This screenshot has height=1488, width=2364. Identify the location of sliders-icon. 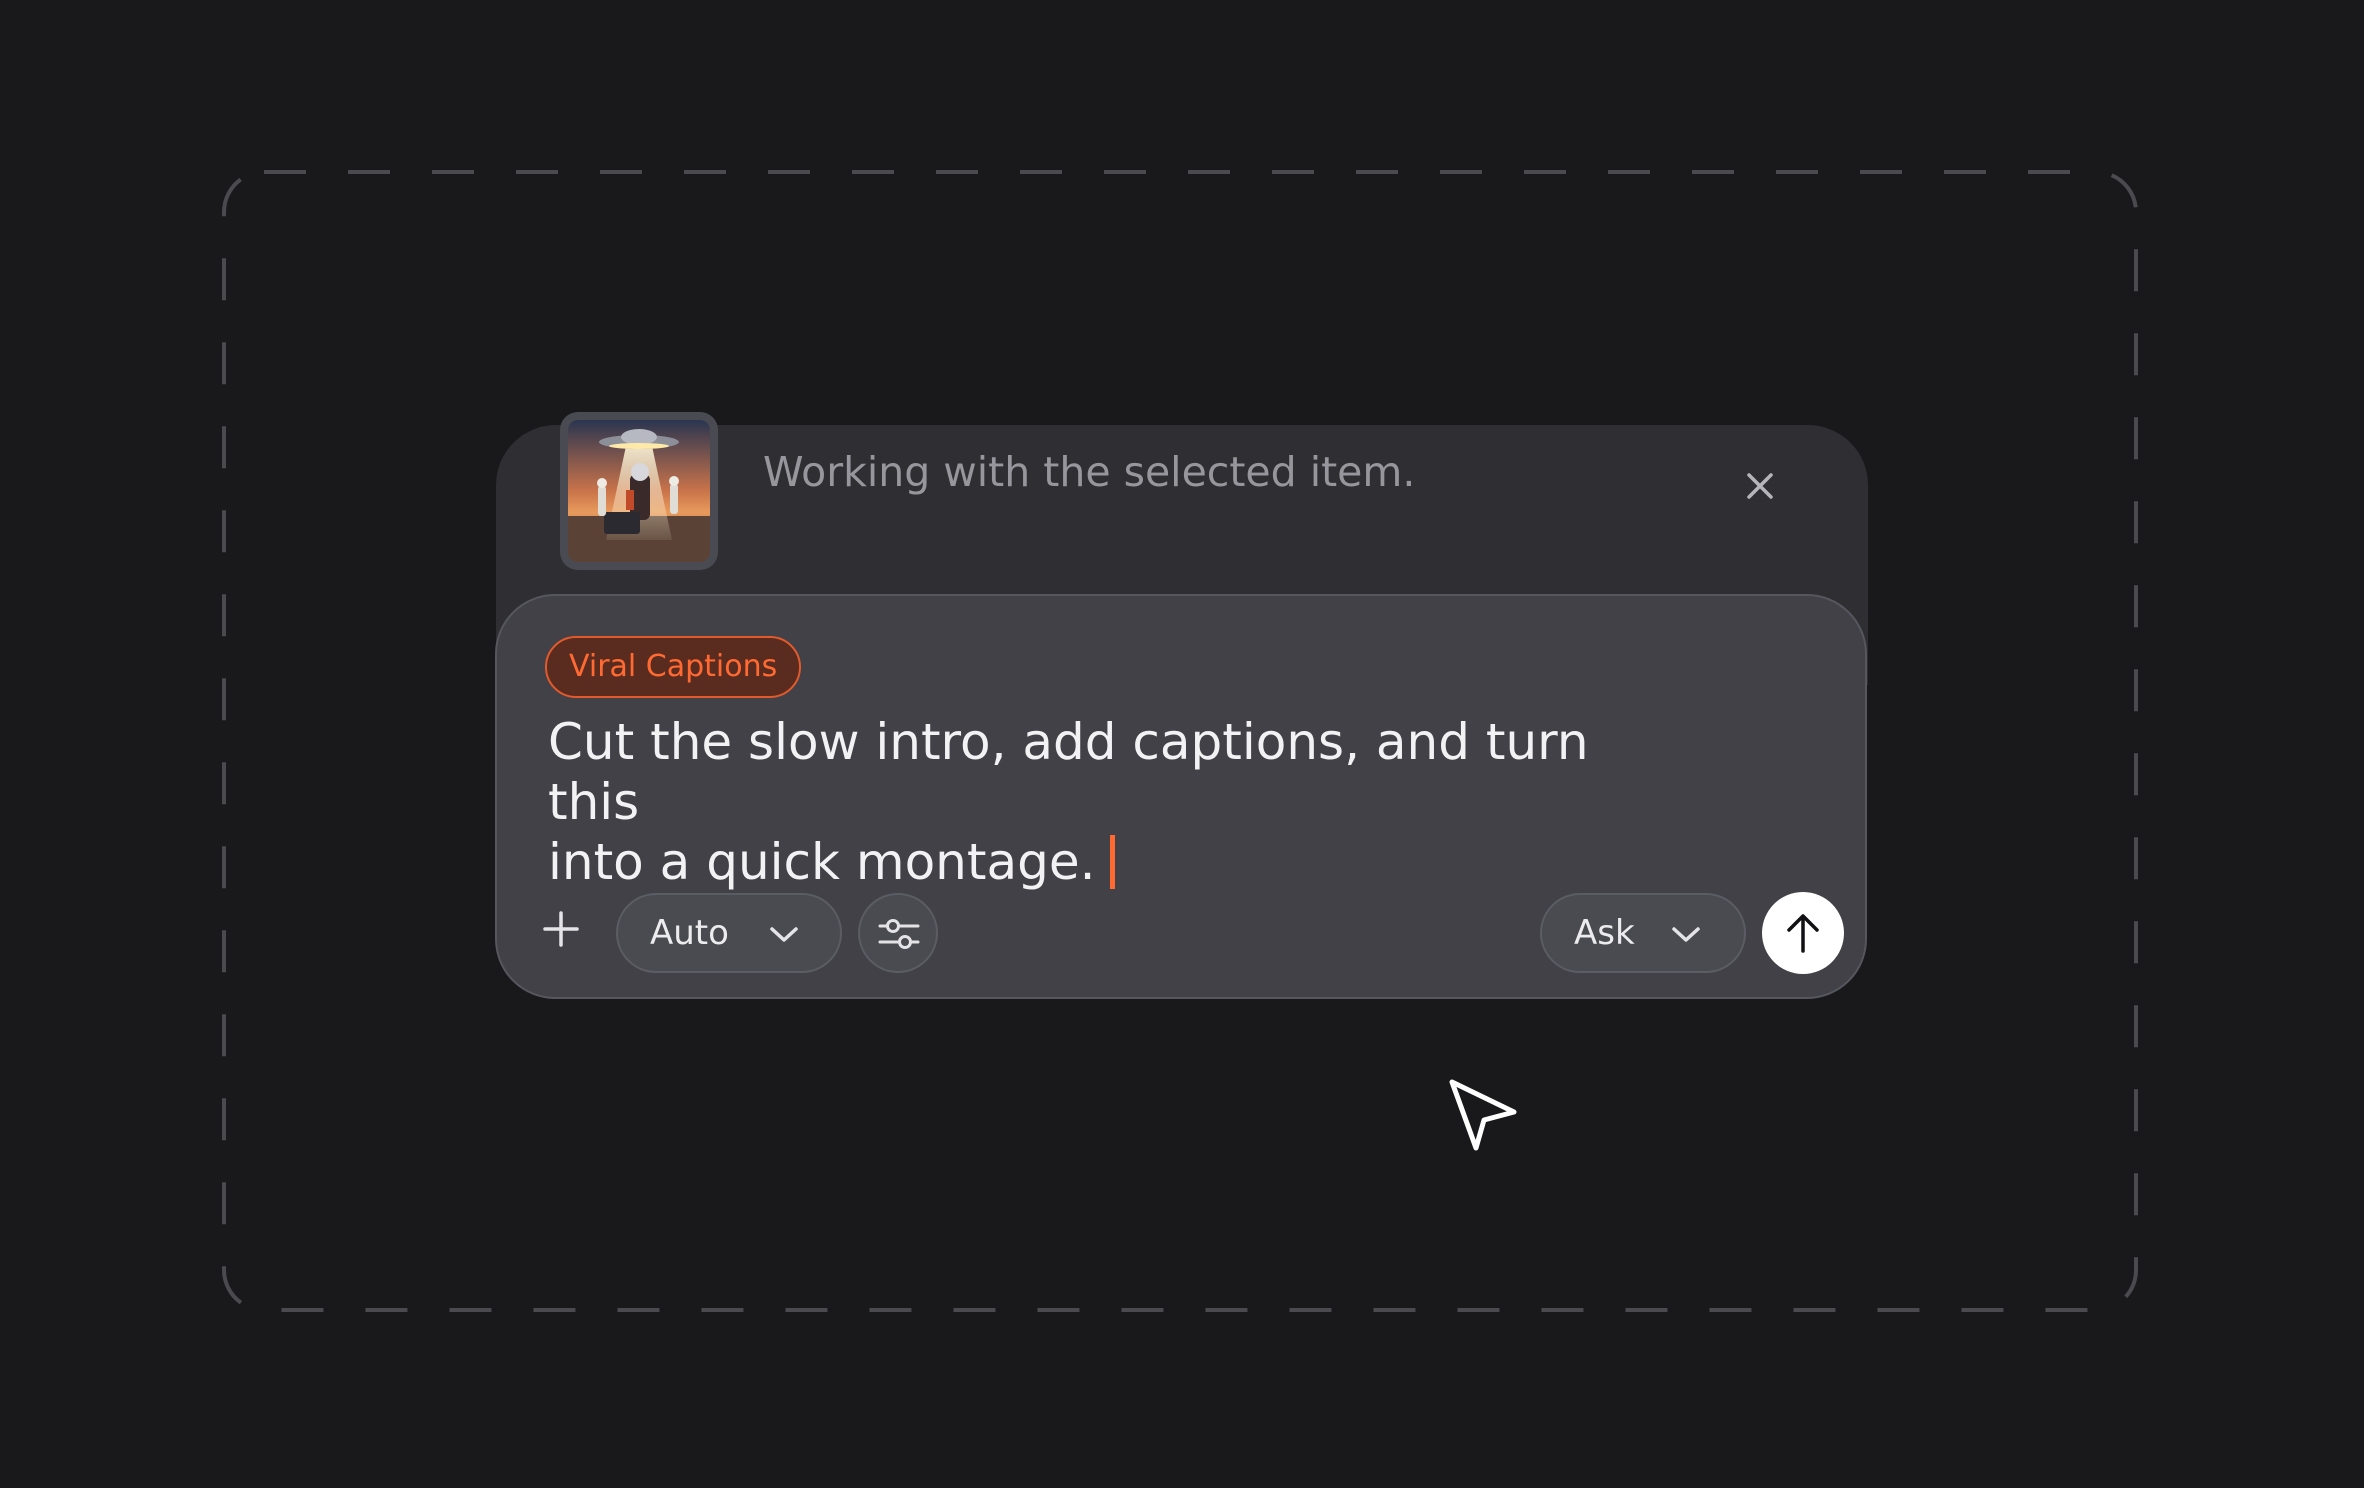
(899, 934).